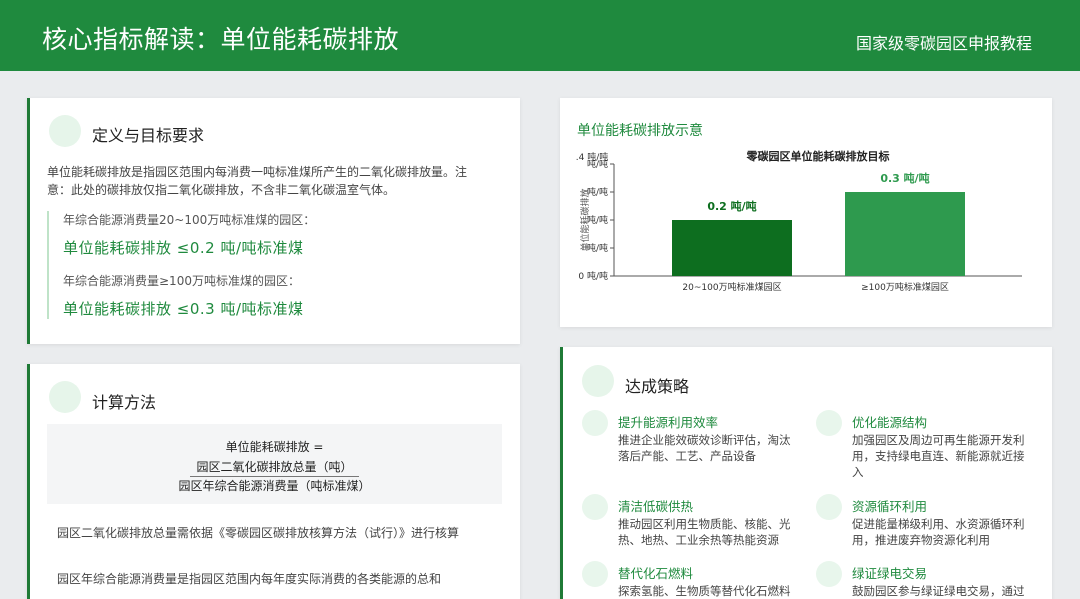 This screenshot has width=1080, height=599. What do you see at coordinates (731, 287) in the screenshot?
I see `x-tick-label: 20~100万吨标准煤园区` at bounding box center [731, 287].